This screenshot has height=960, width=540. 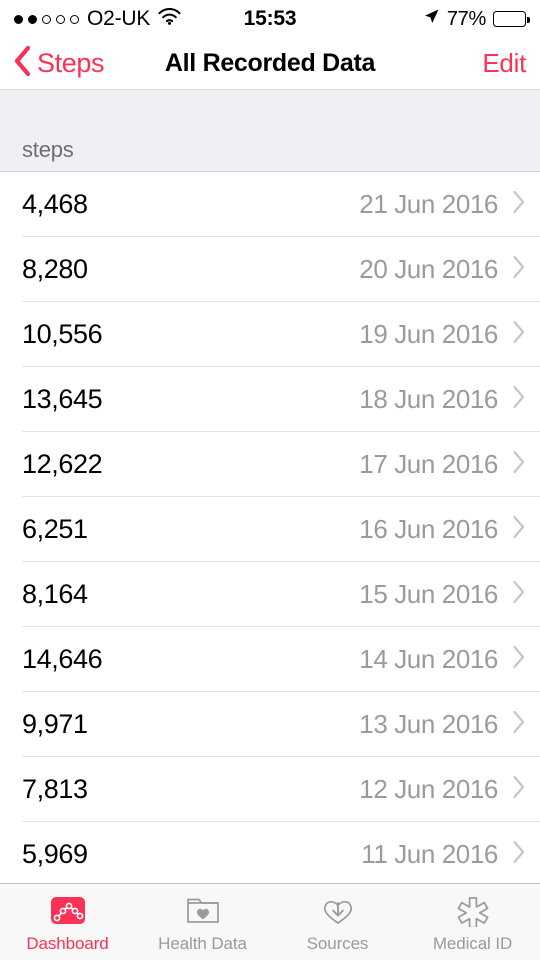 I want to click on chevron-left-icon, so click(x=22, y=63).